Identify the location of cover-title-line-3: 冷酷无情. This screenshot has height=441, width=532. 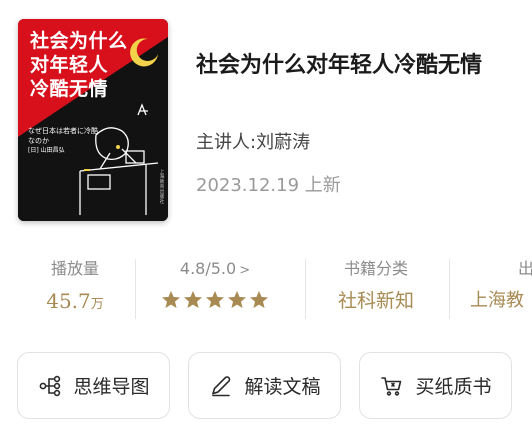
(69, 89).